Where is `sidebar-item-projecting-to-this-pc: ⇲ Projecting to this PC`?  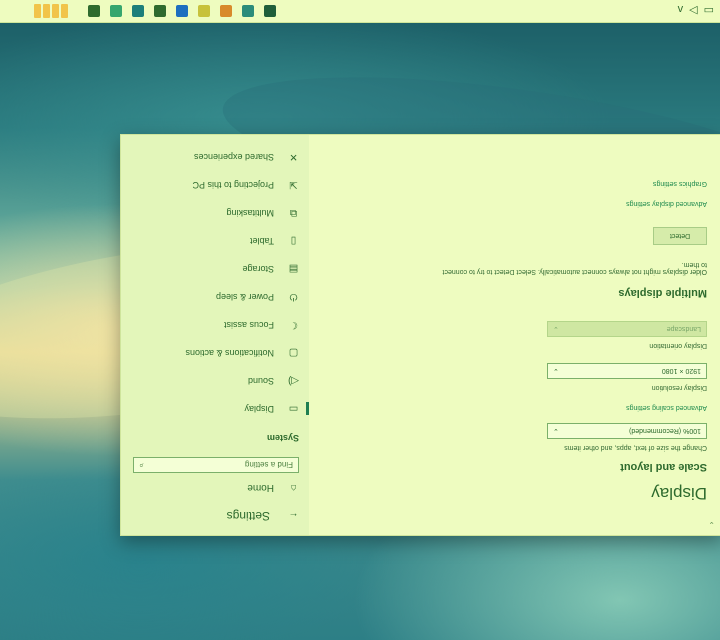
sidebar-item-projecting-to-this-pc: ⇲ Projecting to this PC is located at coordinates (215, 185).